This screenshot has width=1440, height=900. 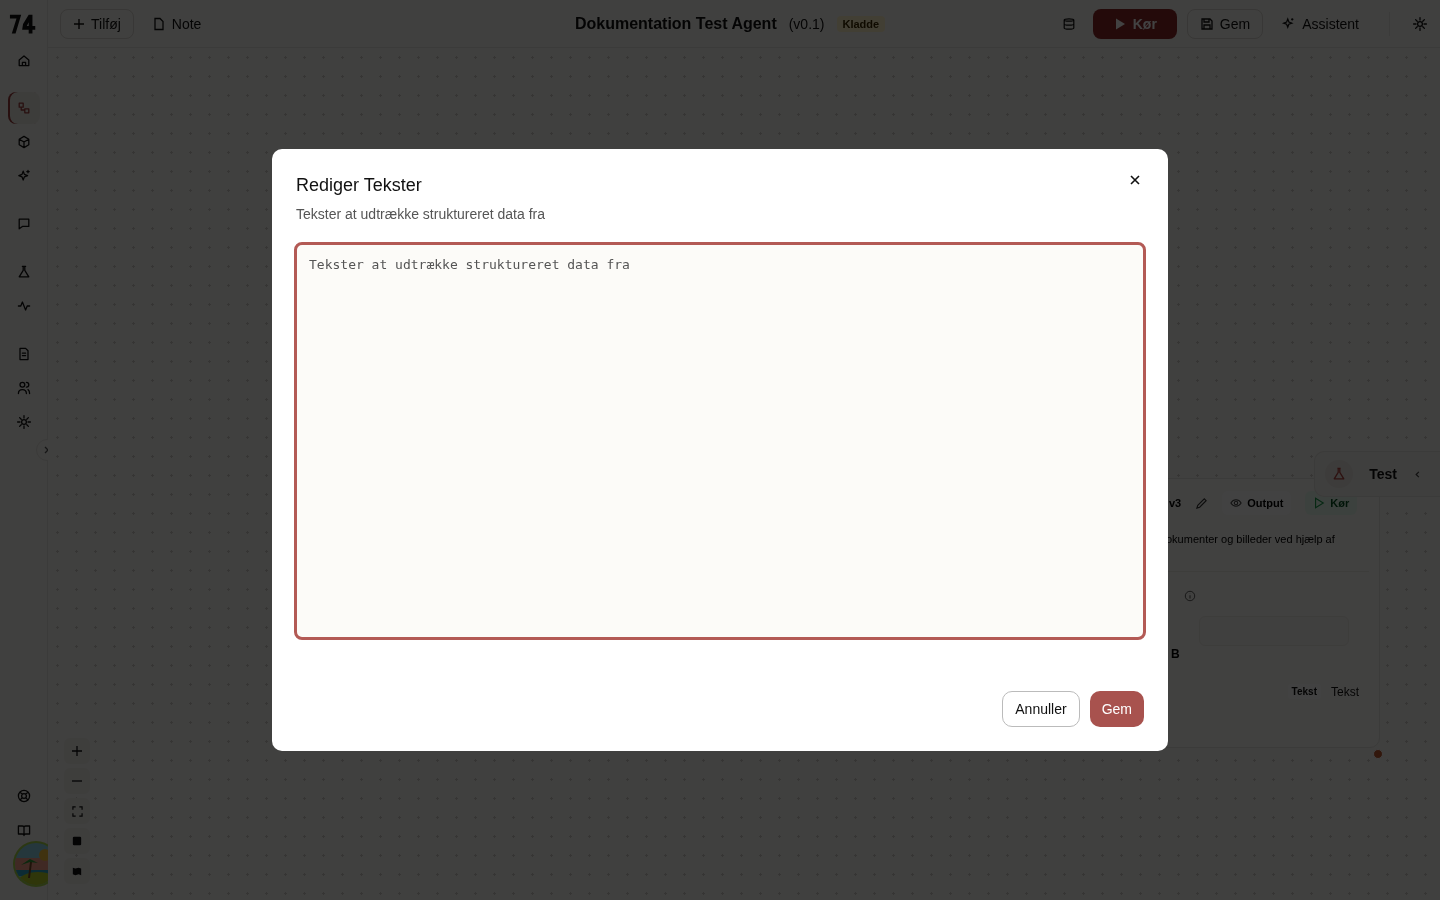 What do you see at coordinates (421, 214) in the screenshot?
I see `dialog-subtitle: Tekster at udtrække struktureret data fra` at bounding box center [421, 214].